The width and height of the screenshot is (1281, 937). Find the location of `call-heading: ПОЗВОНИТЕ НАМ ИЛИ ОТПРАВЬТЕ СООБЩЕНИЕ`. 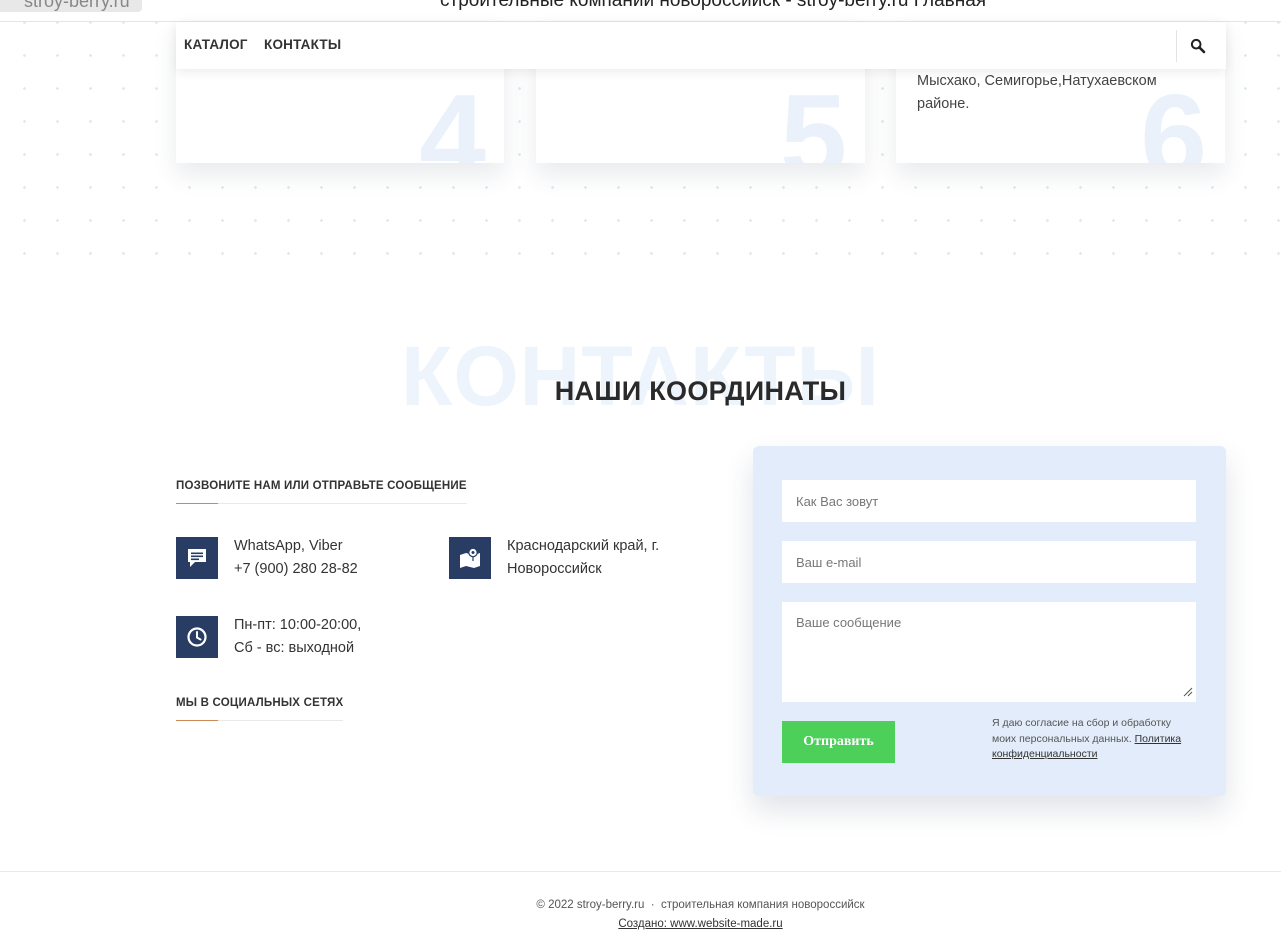

call-heading: ПОЗВОНИТЕ НАМ ИЛИ ОТПРАВЬТЕ СООБЩЕНИЕ is located at coordinates (321, 492).